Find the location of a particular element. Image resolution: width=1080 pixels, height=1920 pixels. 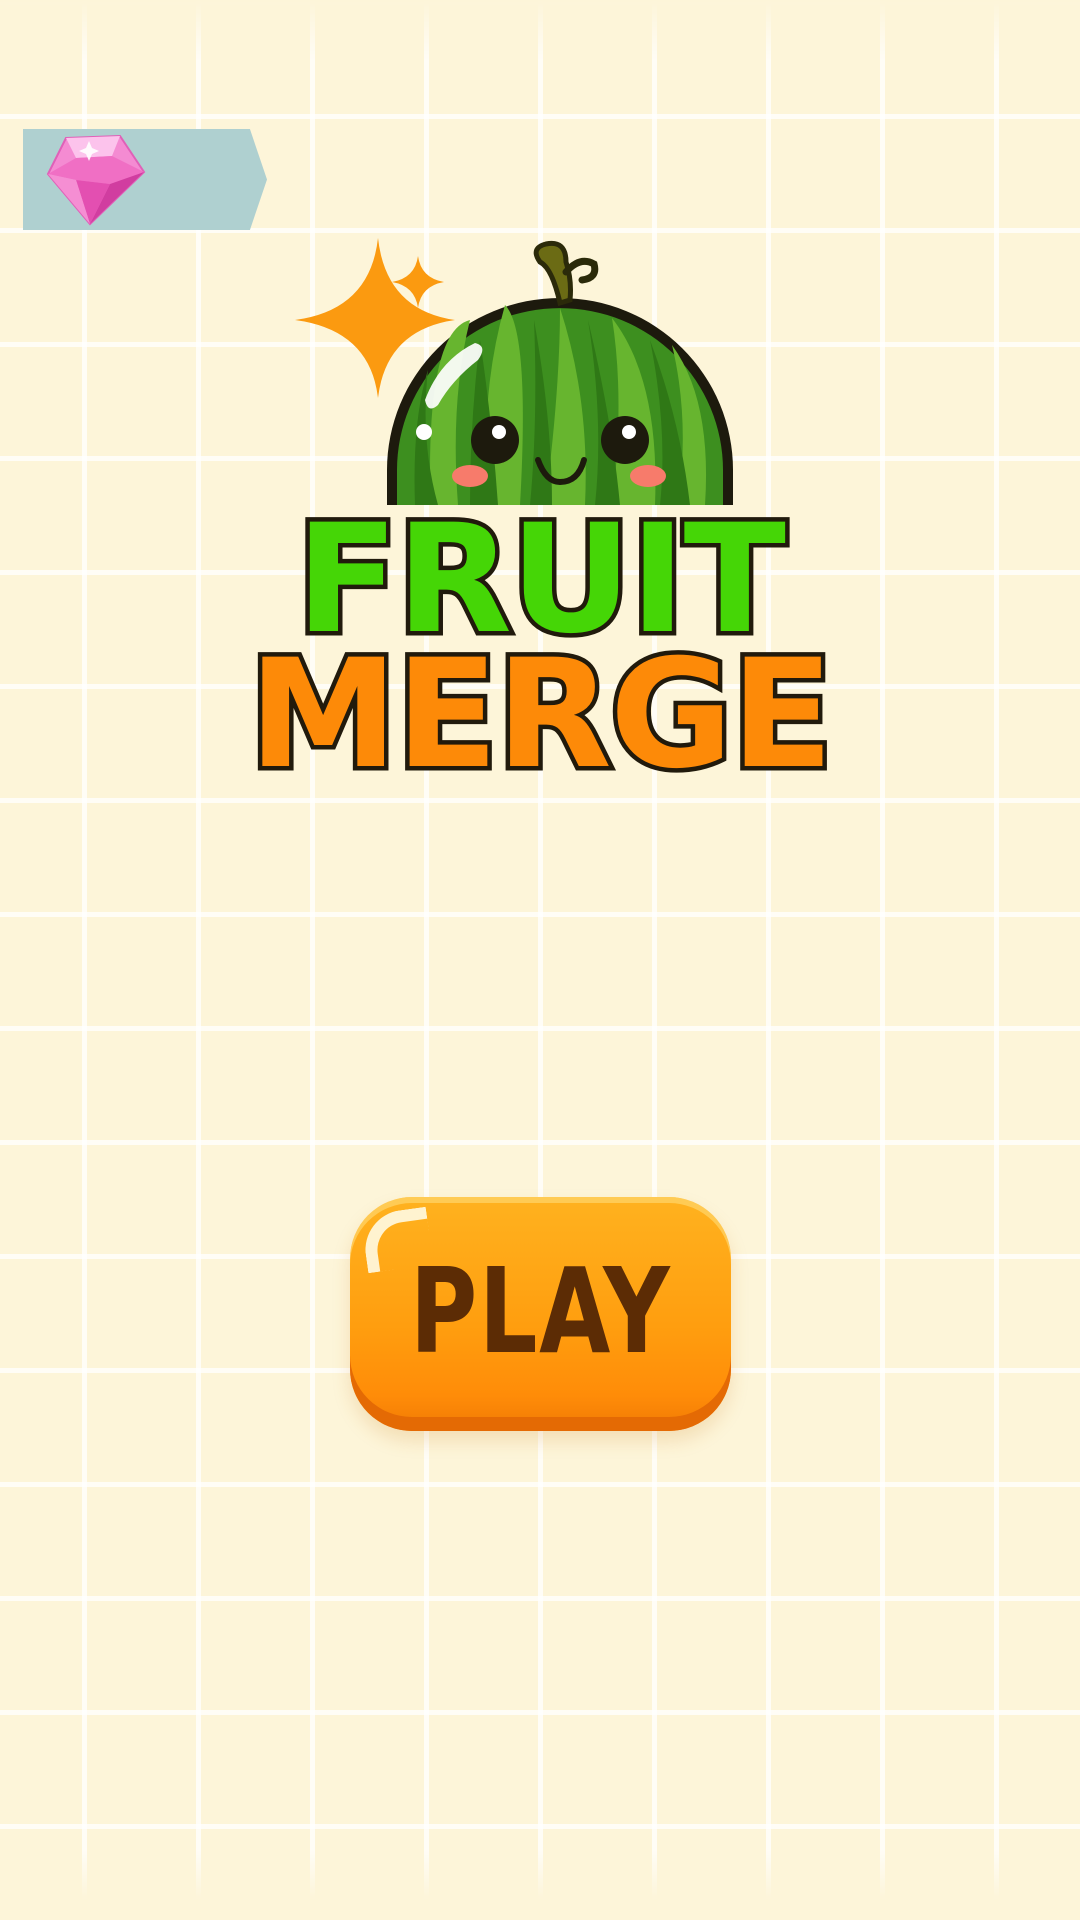

pink-gem-icon is located at coordinates (96, 180).